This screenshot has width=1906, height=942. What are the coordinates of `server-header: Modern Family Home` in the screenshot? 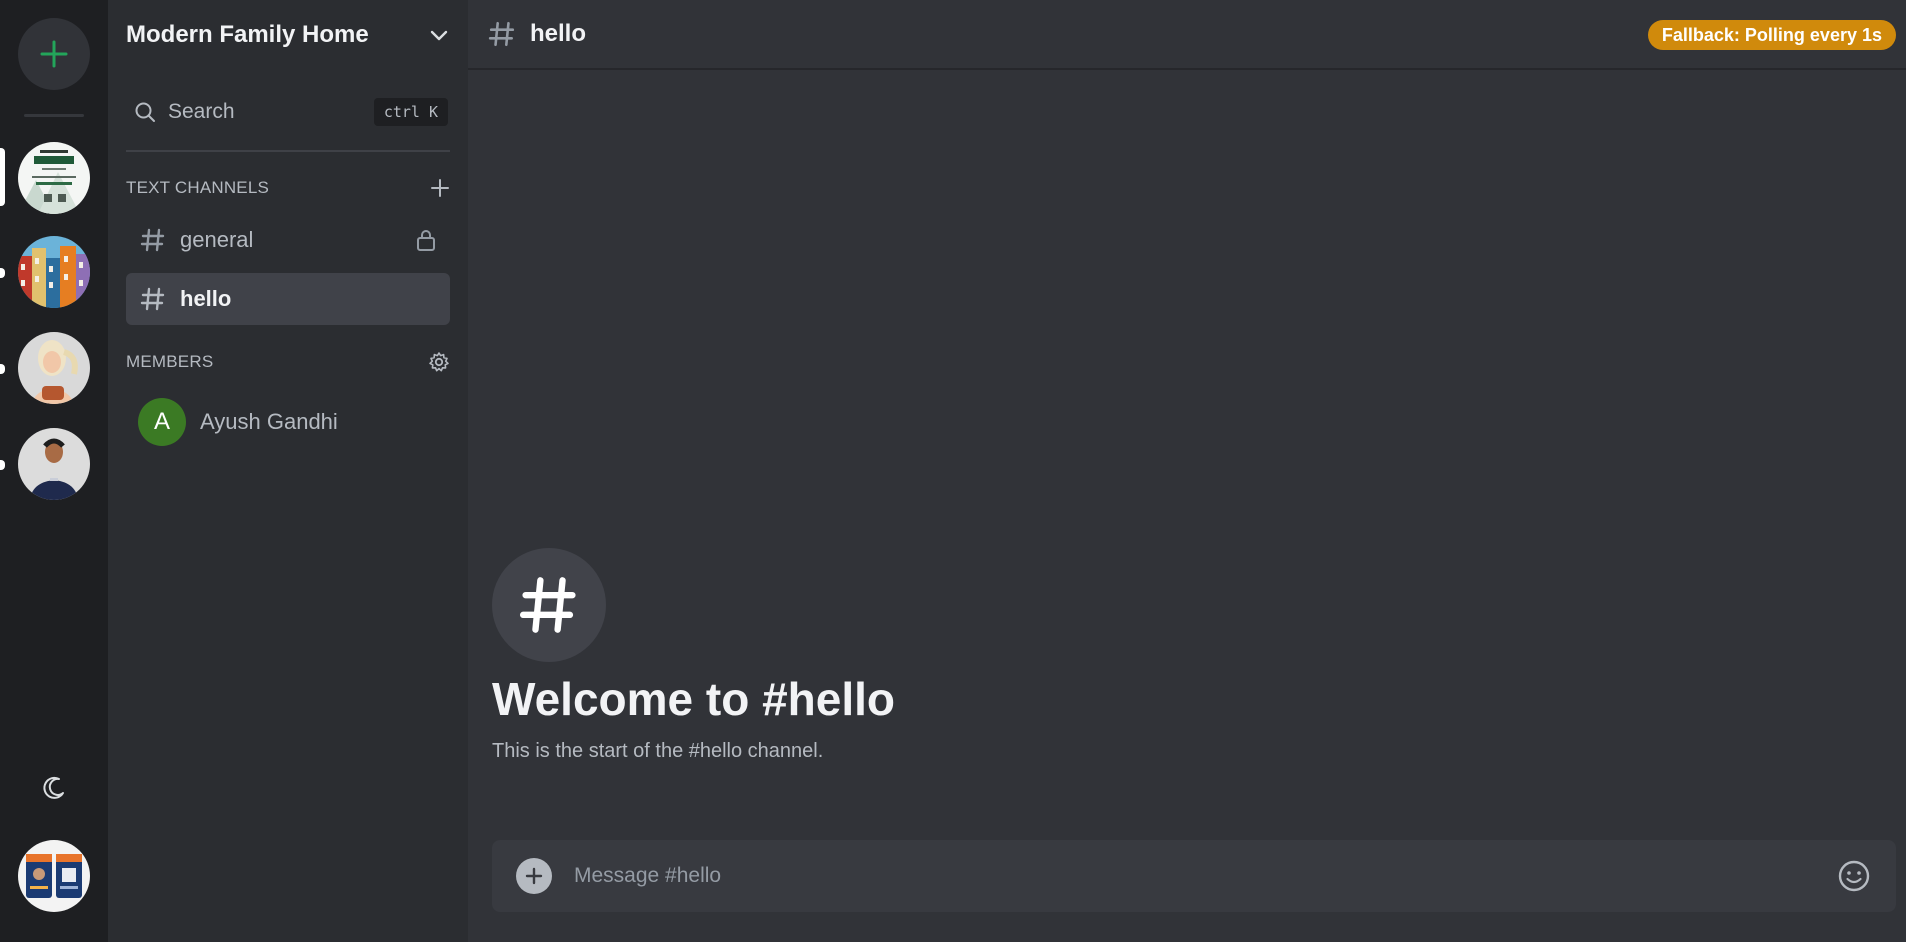 It's located at (288, 35).